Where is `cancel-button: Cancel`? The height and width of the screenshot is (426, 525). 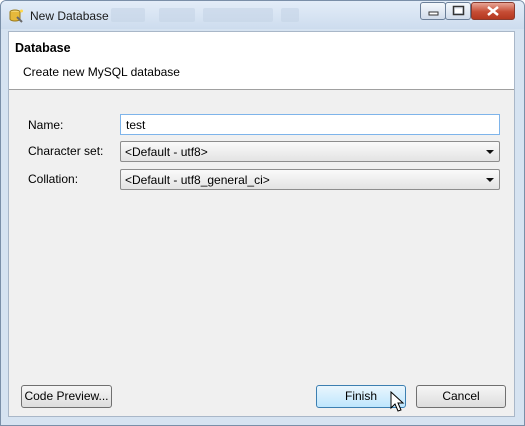 cancel-button: Cancel is located at coordinates (461, 396).